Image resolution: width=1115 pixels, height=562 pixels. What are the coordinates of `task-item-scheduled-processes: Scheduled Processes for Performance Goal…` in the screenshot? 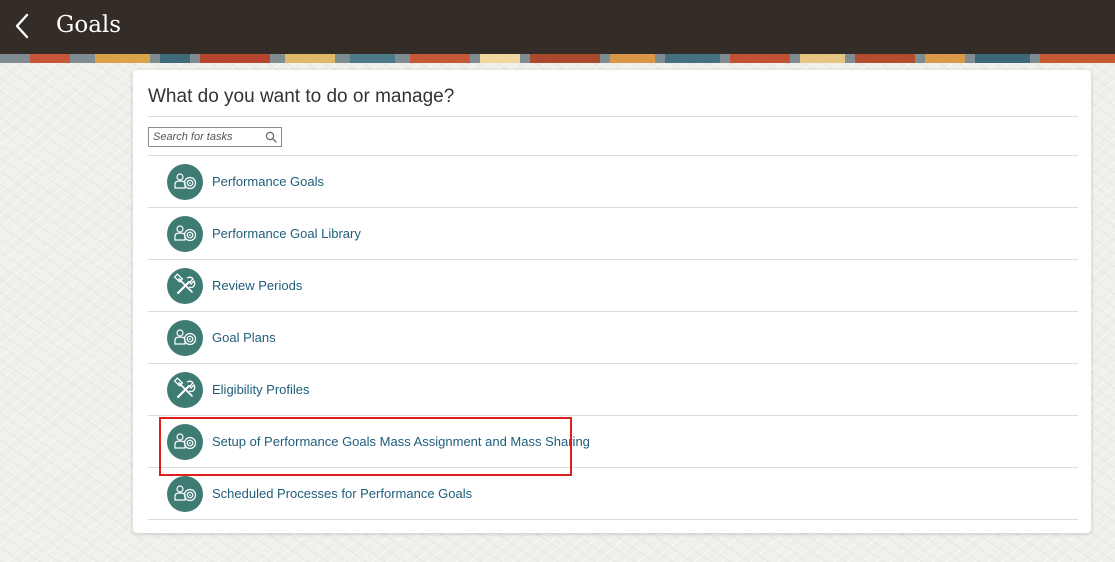 It's located at (613, 494).